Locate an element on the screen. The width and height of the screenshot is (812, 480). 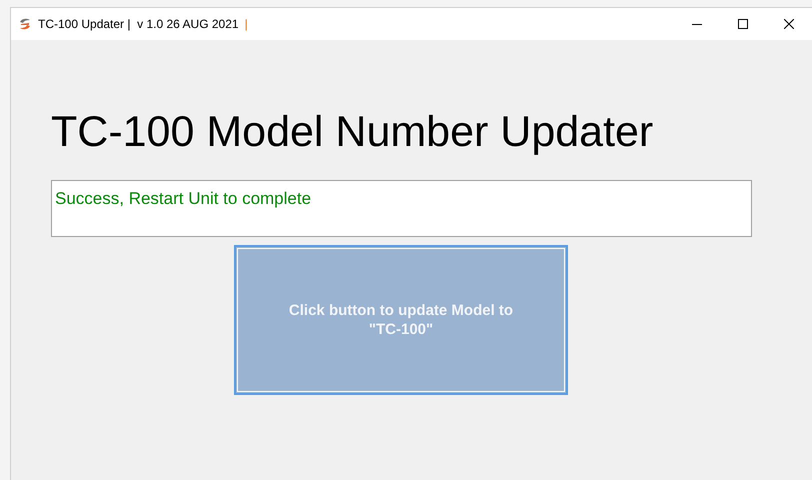
maximize-icon is located at coordinates (743, 24).